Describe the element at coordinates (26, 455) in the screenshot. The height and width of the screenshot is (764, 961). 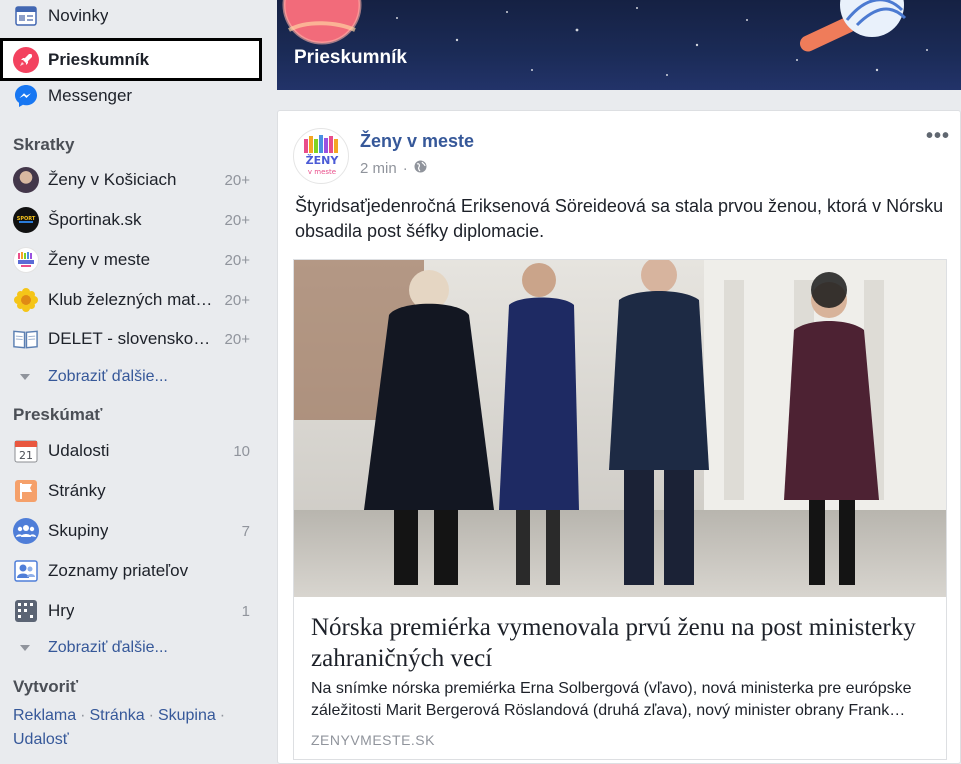
I see `calendar-day-text: 21` at that location.